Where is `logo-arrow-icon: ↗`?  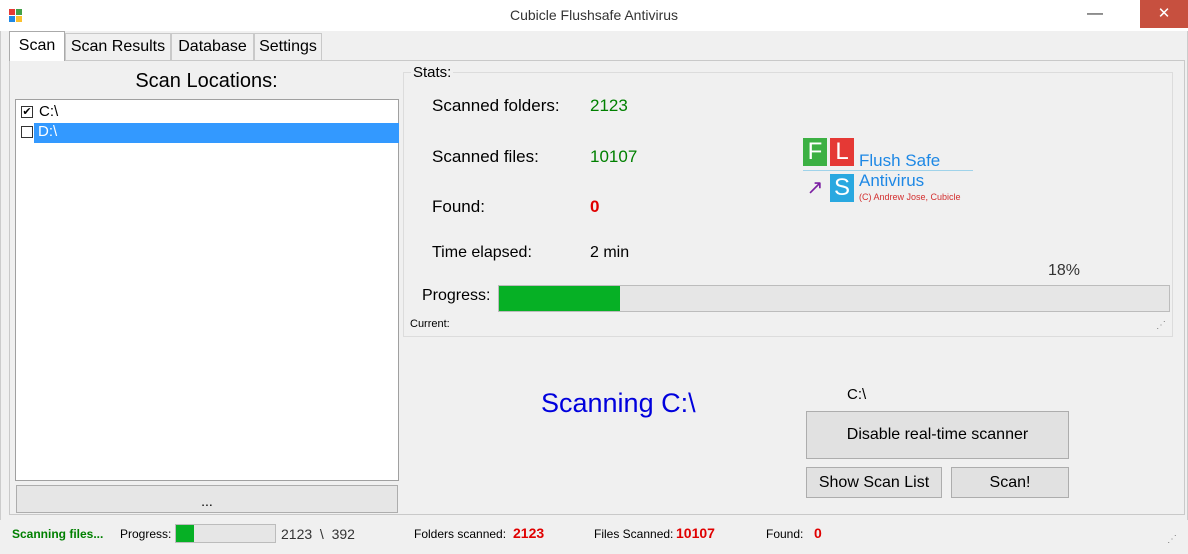
logo-arrow-icon: ↗ is located at coordinates (815, 188).